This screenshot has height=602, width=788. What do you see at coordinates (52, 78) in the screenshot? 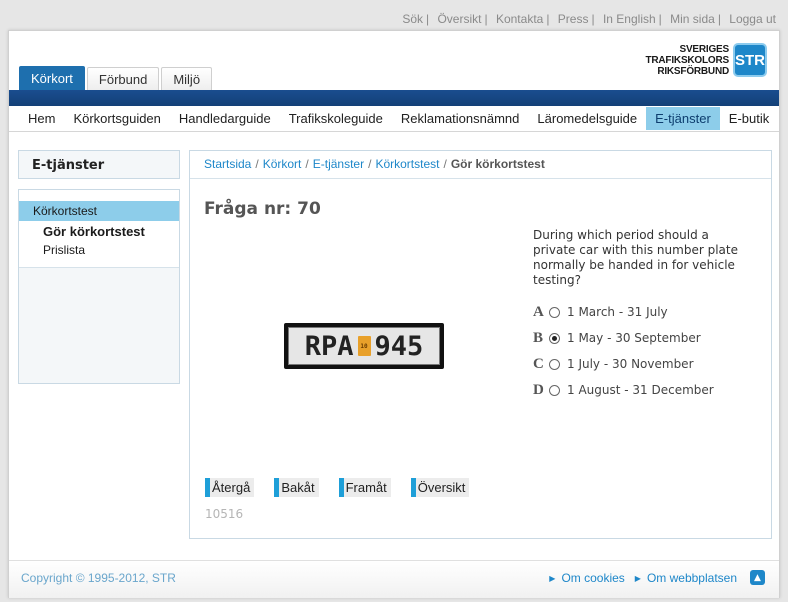
I see `tab-korkort: Körkort` at bounding box center [52, 78].